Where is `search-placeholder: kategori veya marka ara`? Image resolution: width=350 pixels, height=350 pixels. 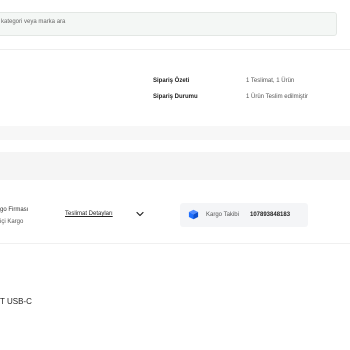
search-placeholder: kategori veya marka ara is located at coordinates (33, 22).